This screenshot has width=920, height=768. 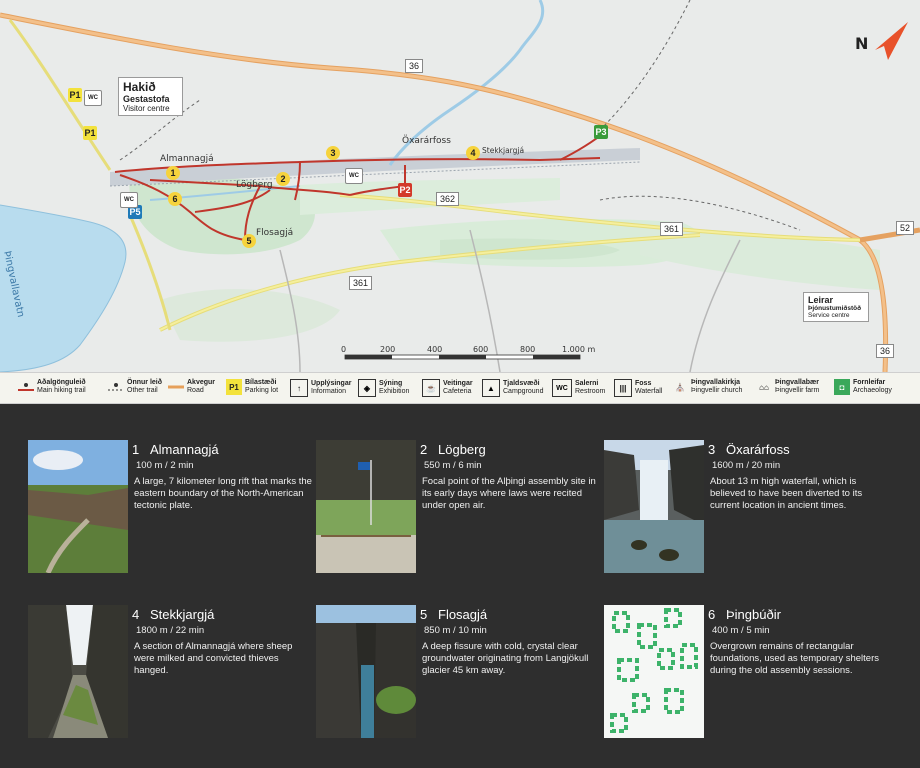 I want to click on restroom-icon: WC, so click(x=562, y=388).